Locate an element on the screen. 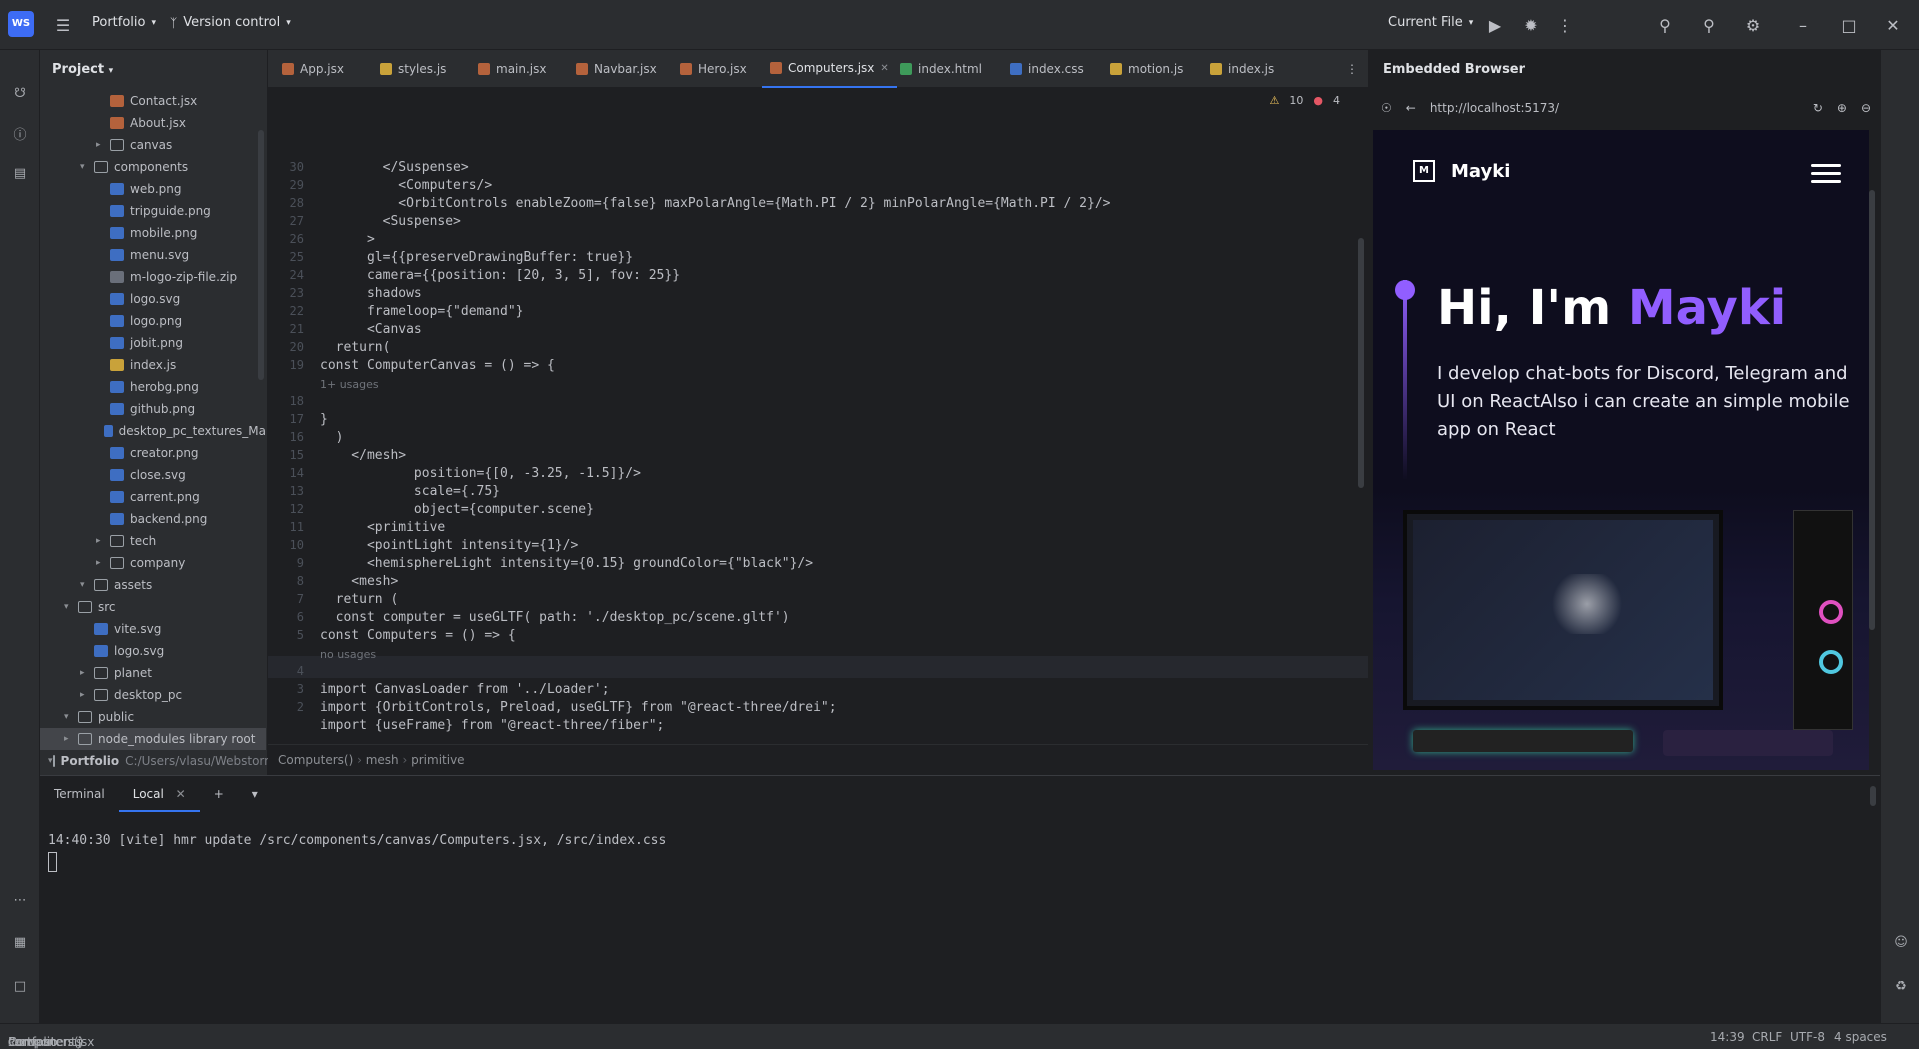 The width and height of the screenshot is (1919, 1049). code-line: return( is located at coordinates (355, 347).